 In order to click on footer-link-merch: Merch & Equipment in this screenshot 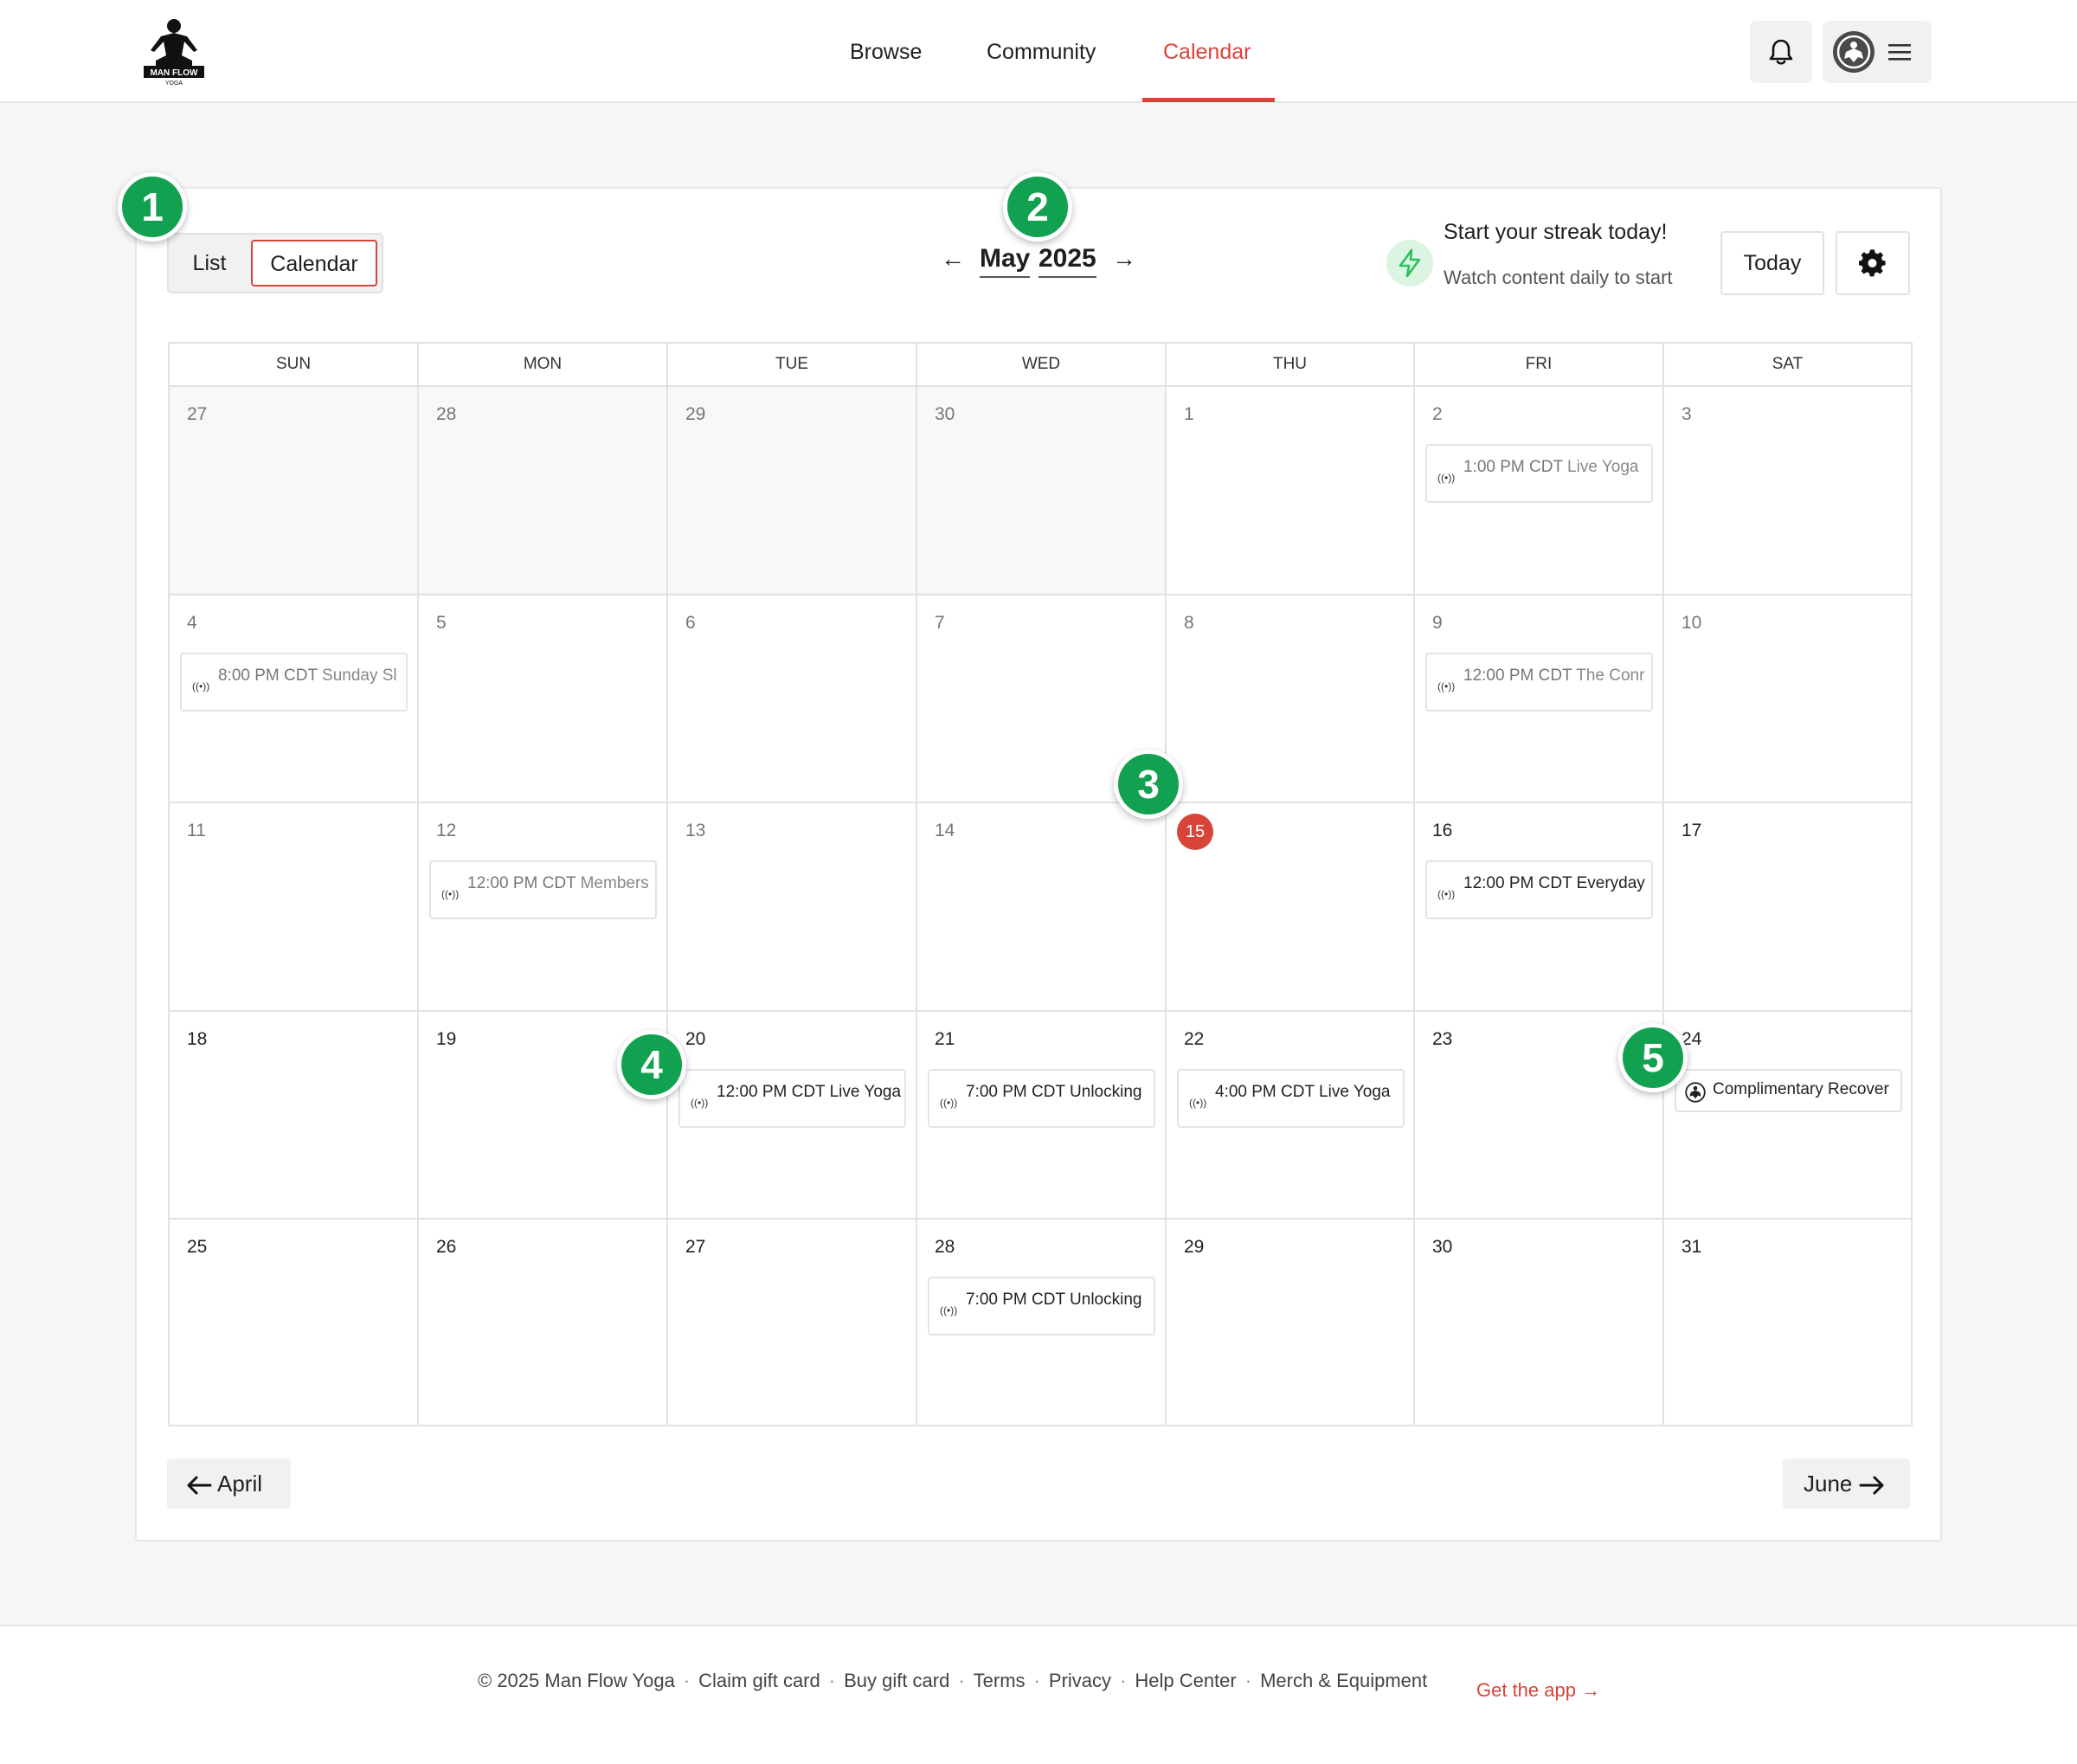, I will do `click(1343, 1680)`.